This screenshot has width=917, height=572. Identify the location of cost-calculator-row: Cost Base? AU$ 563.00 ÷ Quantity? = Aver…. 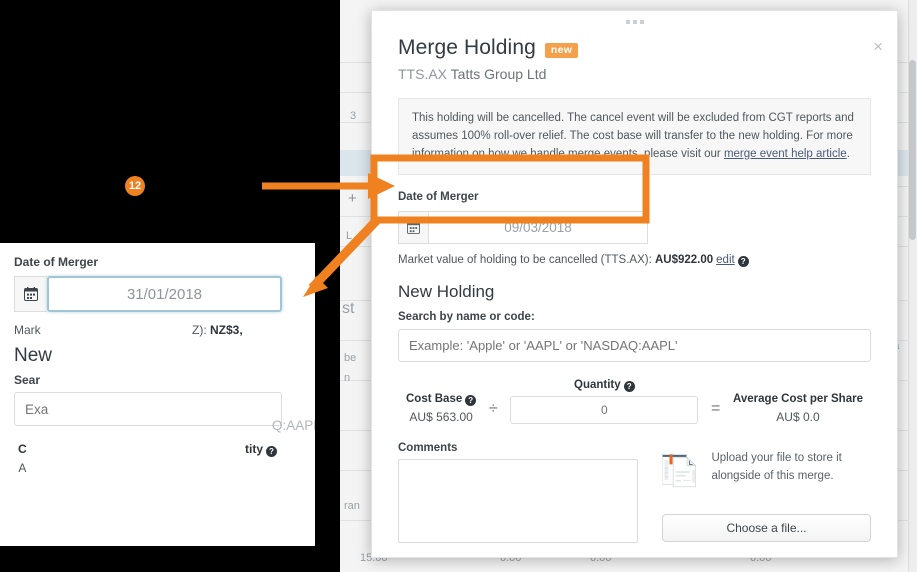
(634, 402).